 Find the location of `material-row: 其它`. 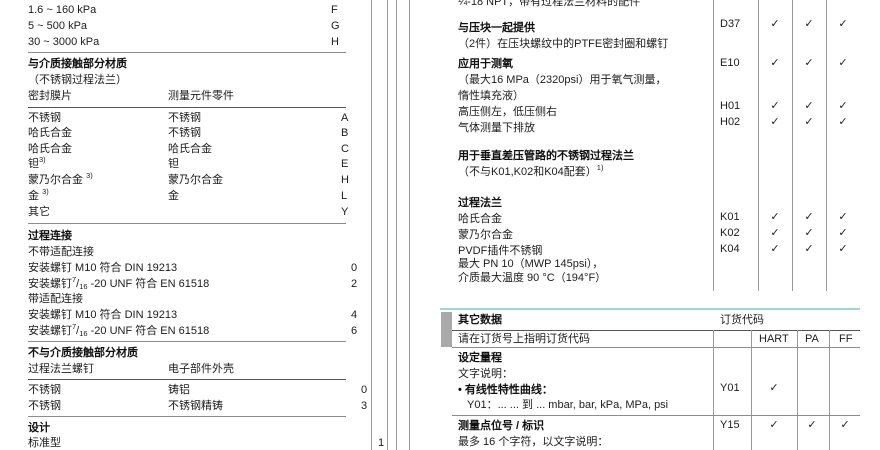

material-row: 其它 is located at coordinates (39, 212).